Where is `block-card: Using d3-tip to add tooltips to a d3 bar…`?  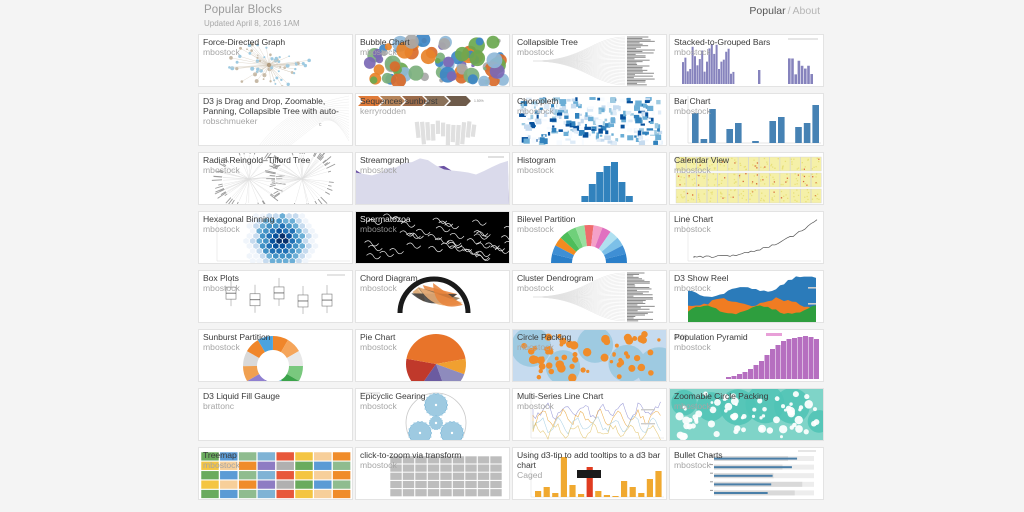 block-card: Using d3-tip to add tooltips to a d3 bar… is located at coordinates (589, 473).